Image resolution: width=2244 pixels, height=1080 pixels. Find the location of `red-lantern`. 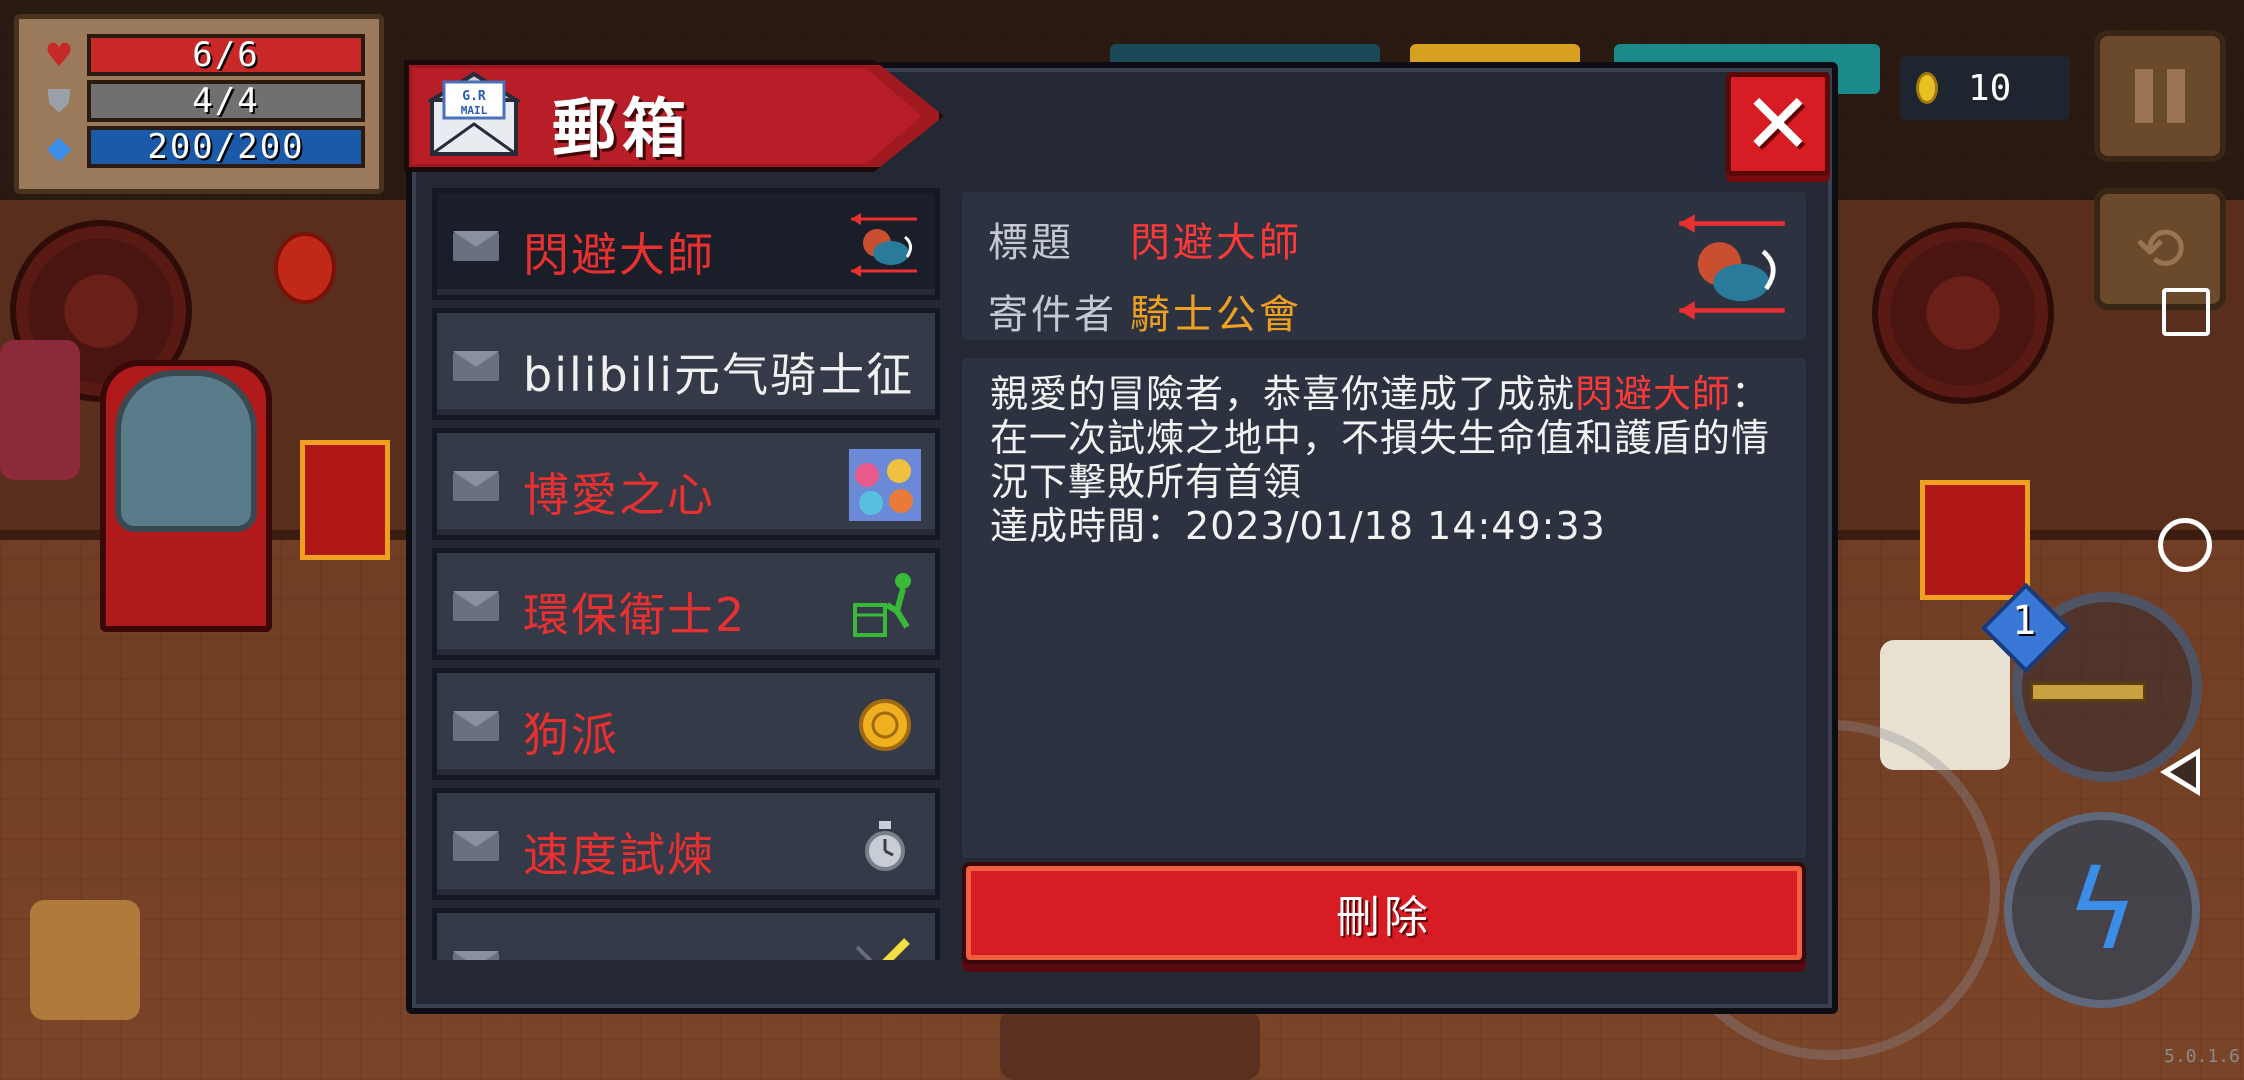

red-lantern is located at coordinates (305, 268).